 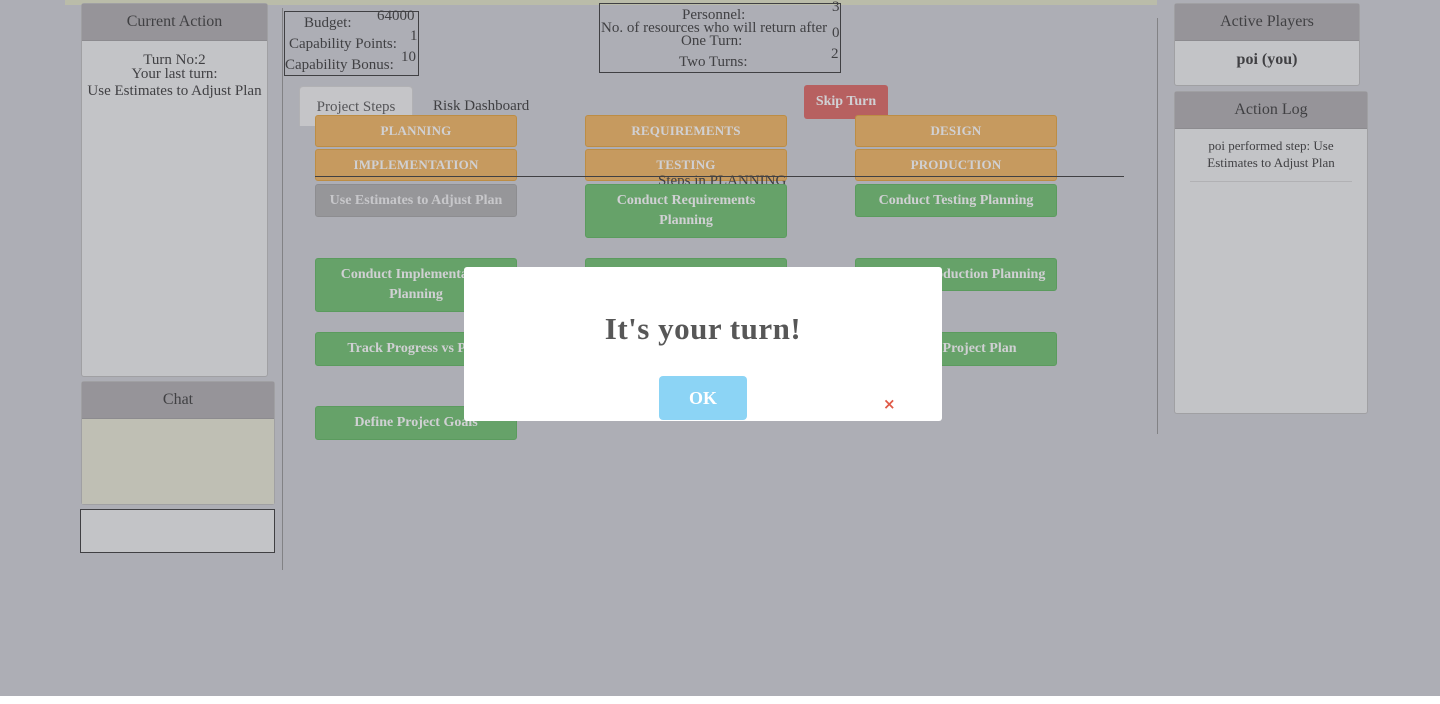 What do you see at coordinates (703, 398) in the screenshot?
I see `ok-button: OK` at bounding box center [703, 398].